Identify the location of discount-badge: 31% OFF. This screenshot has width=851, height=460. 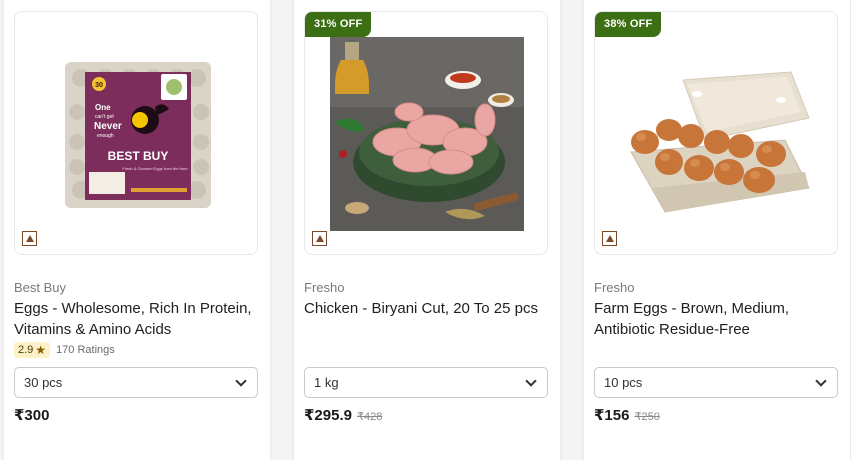
(338, 24).